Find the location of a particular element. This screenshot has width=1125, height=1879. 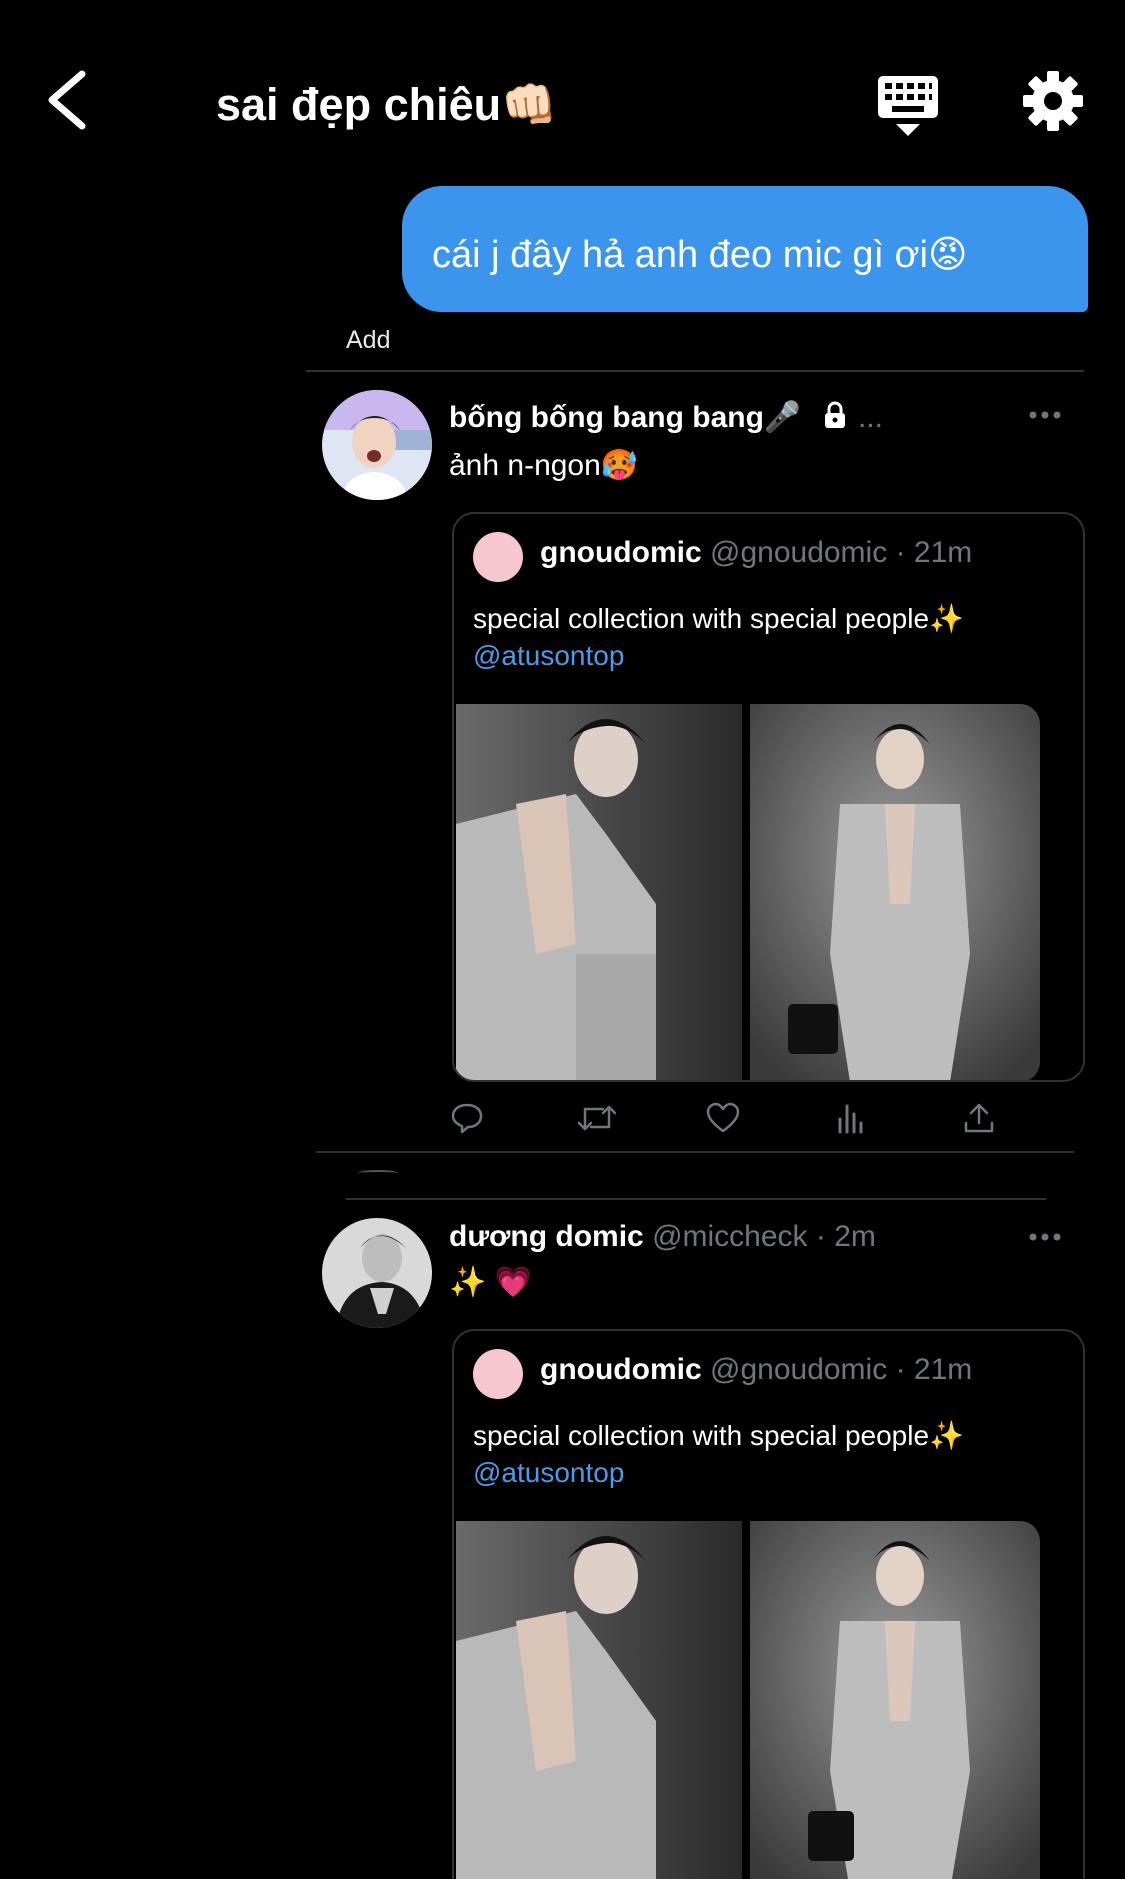

back-button is located at coordinates (70, 100).